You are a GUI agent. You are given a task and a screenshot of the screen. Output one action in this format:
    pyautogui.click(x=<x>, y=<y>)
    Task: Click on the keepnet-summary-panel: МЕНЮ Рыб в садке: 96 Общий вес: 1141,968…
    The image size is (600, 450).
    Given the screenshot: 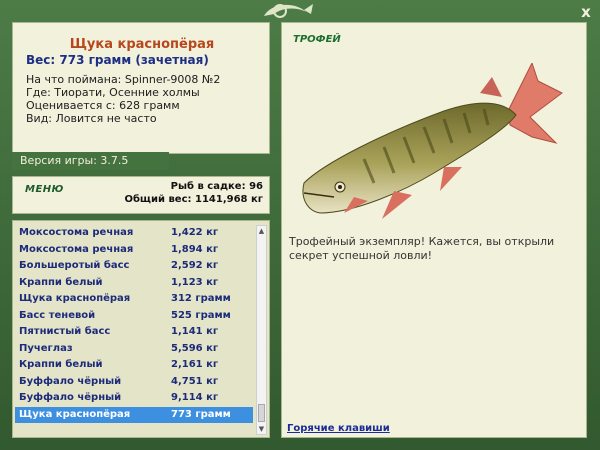 What is the action you would take?
    pyautogui.click(x=141, y=195)
    